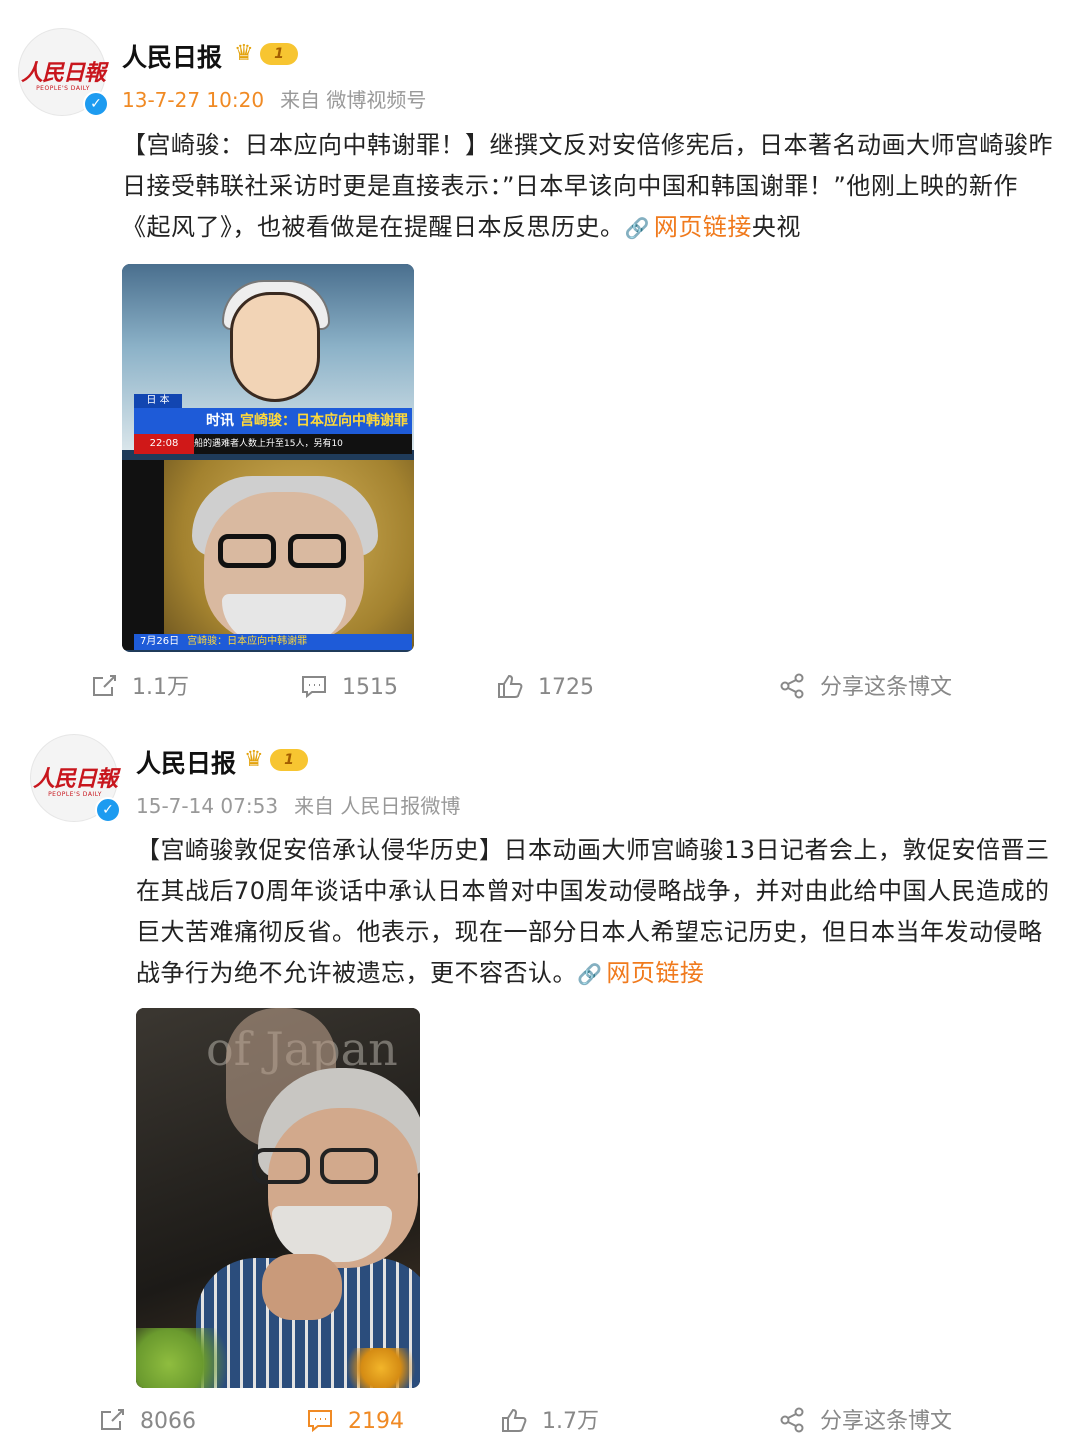 The image size is (1080, 1440). Describe the element at coordinates (317, 1168) in the screenshot. I see `photo-glasses` at that location.